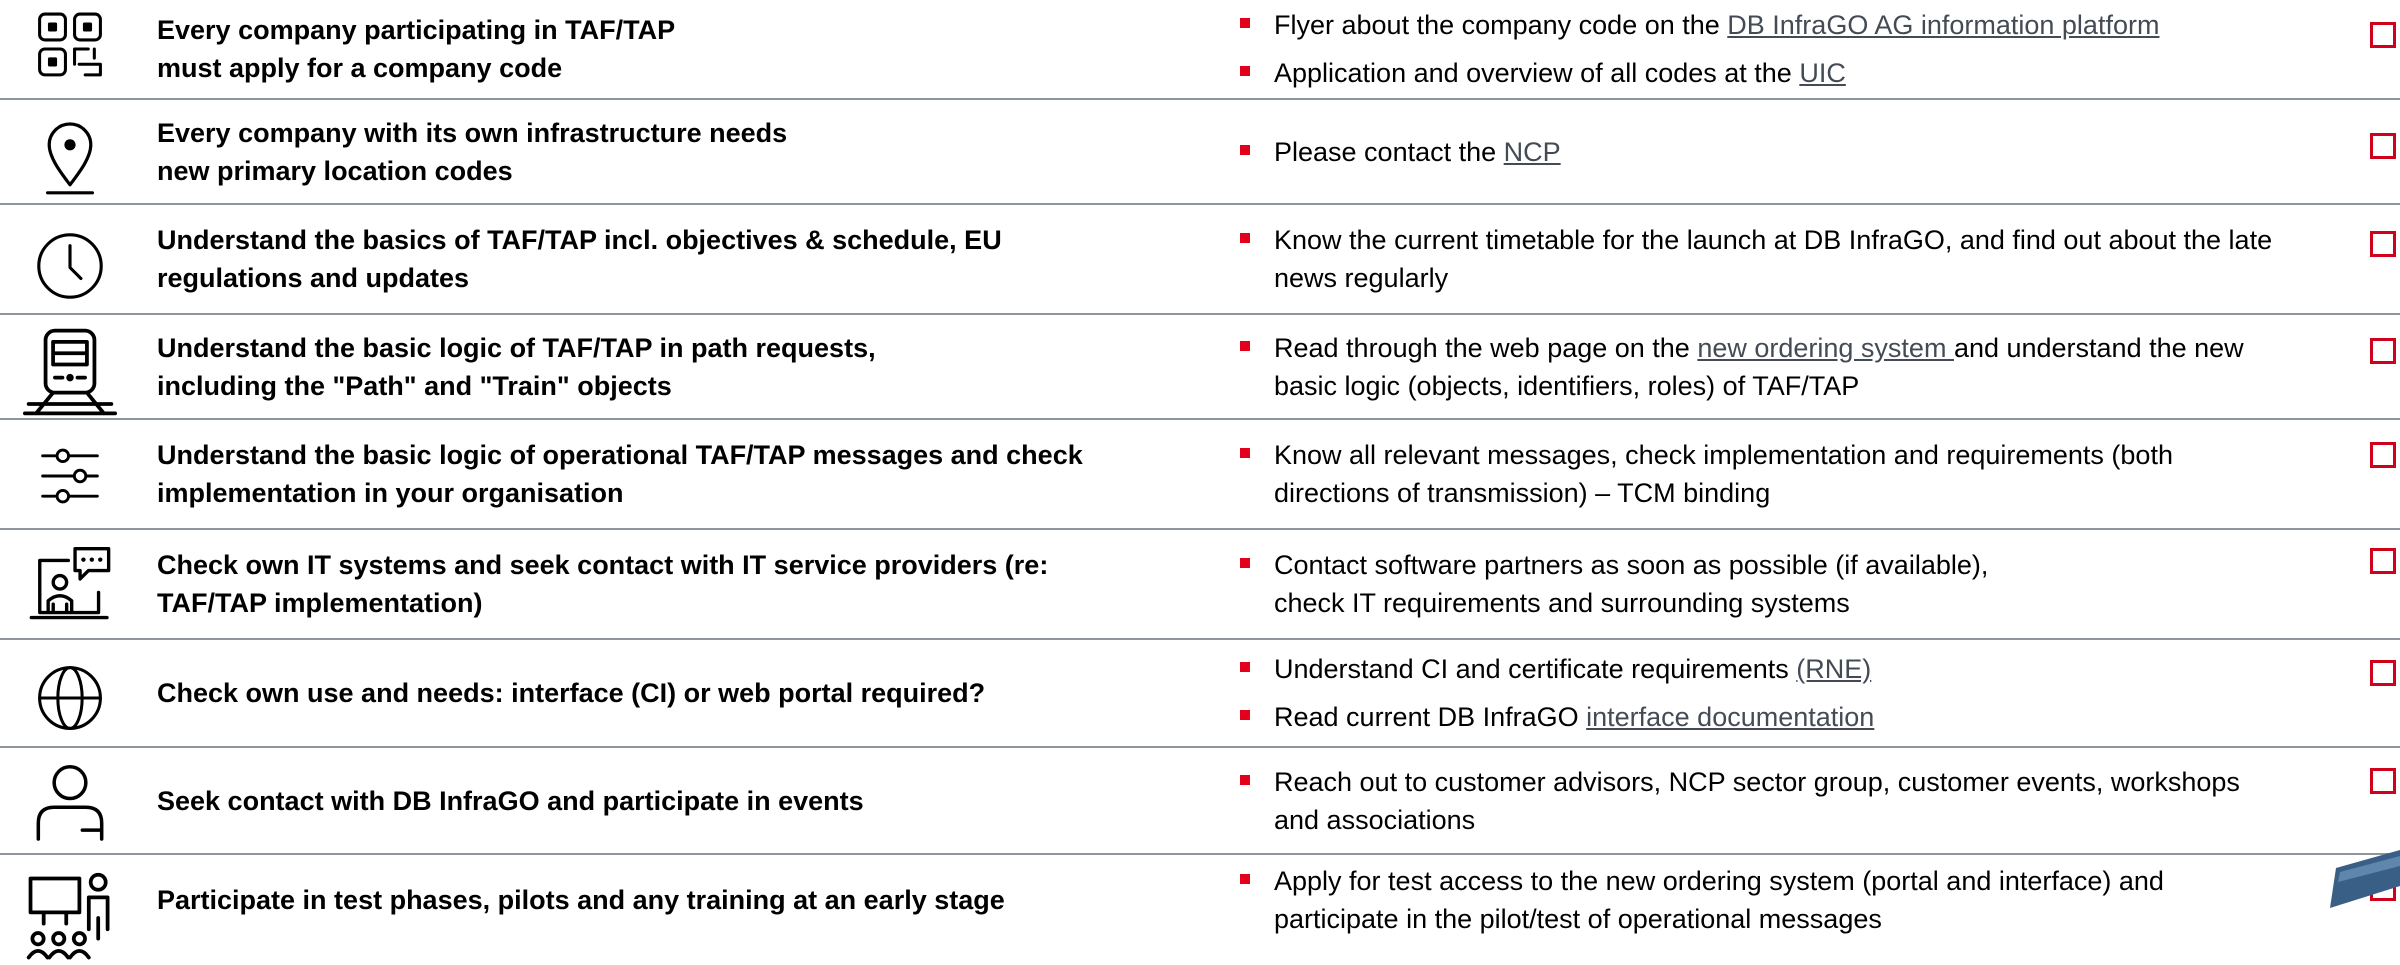 This screenshot has height=965, width=2400. I want to click on note-text: and understand the new, so click(2098, 347).